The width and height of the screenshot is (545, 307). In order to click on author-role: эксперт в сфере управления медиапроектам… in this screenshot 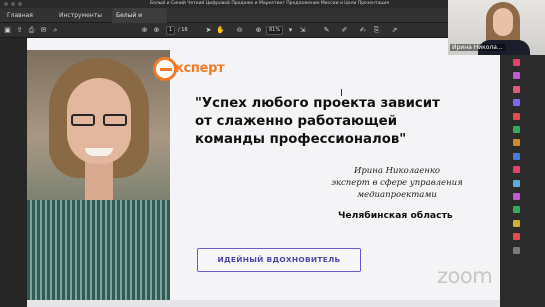, I will do `click(397, 189)`.